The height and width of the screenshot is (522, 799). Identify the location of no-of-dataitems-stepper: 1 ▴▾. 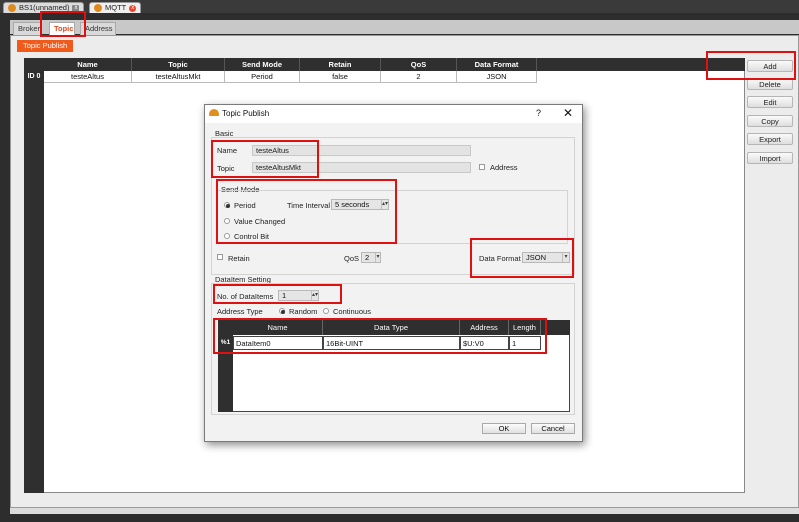
(298, 295).